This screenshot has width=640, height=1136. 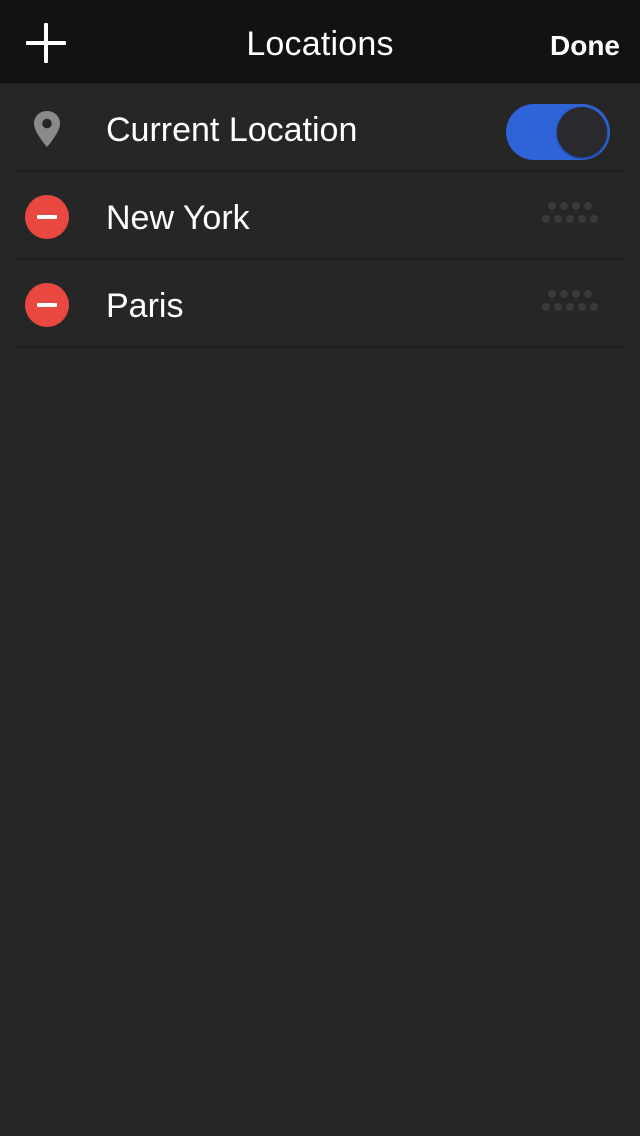 I want to click on current-location-row: Current Location, so click(x=320, y=128).